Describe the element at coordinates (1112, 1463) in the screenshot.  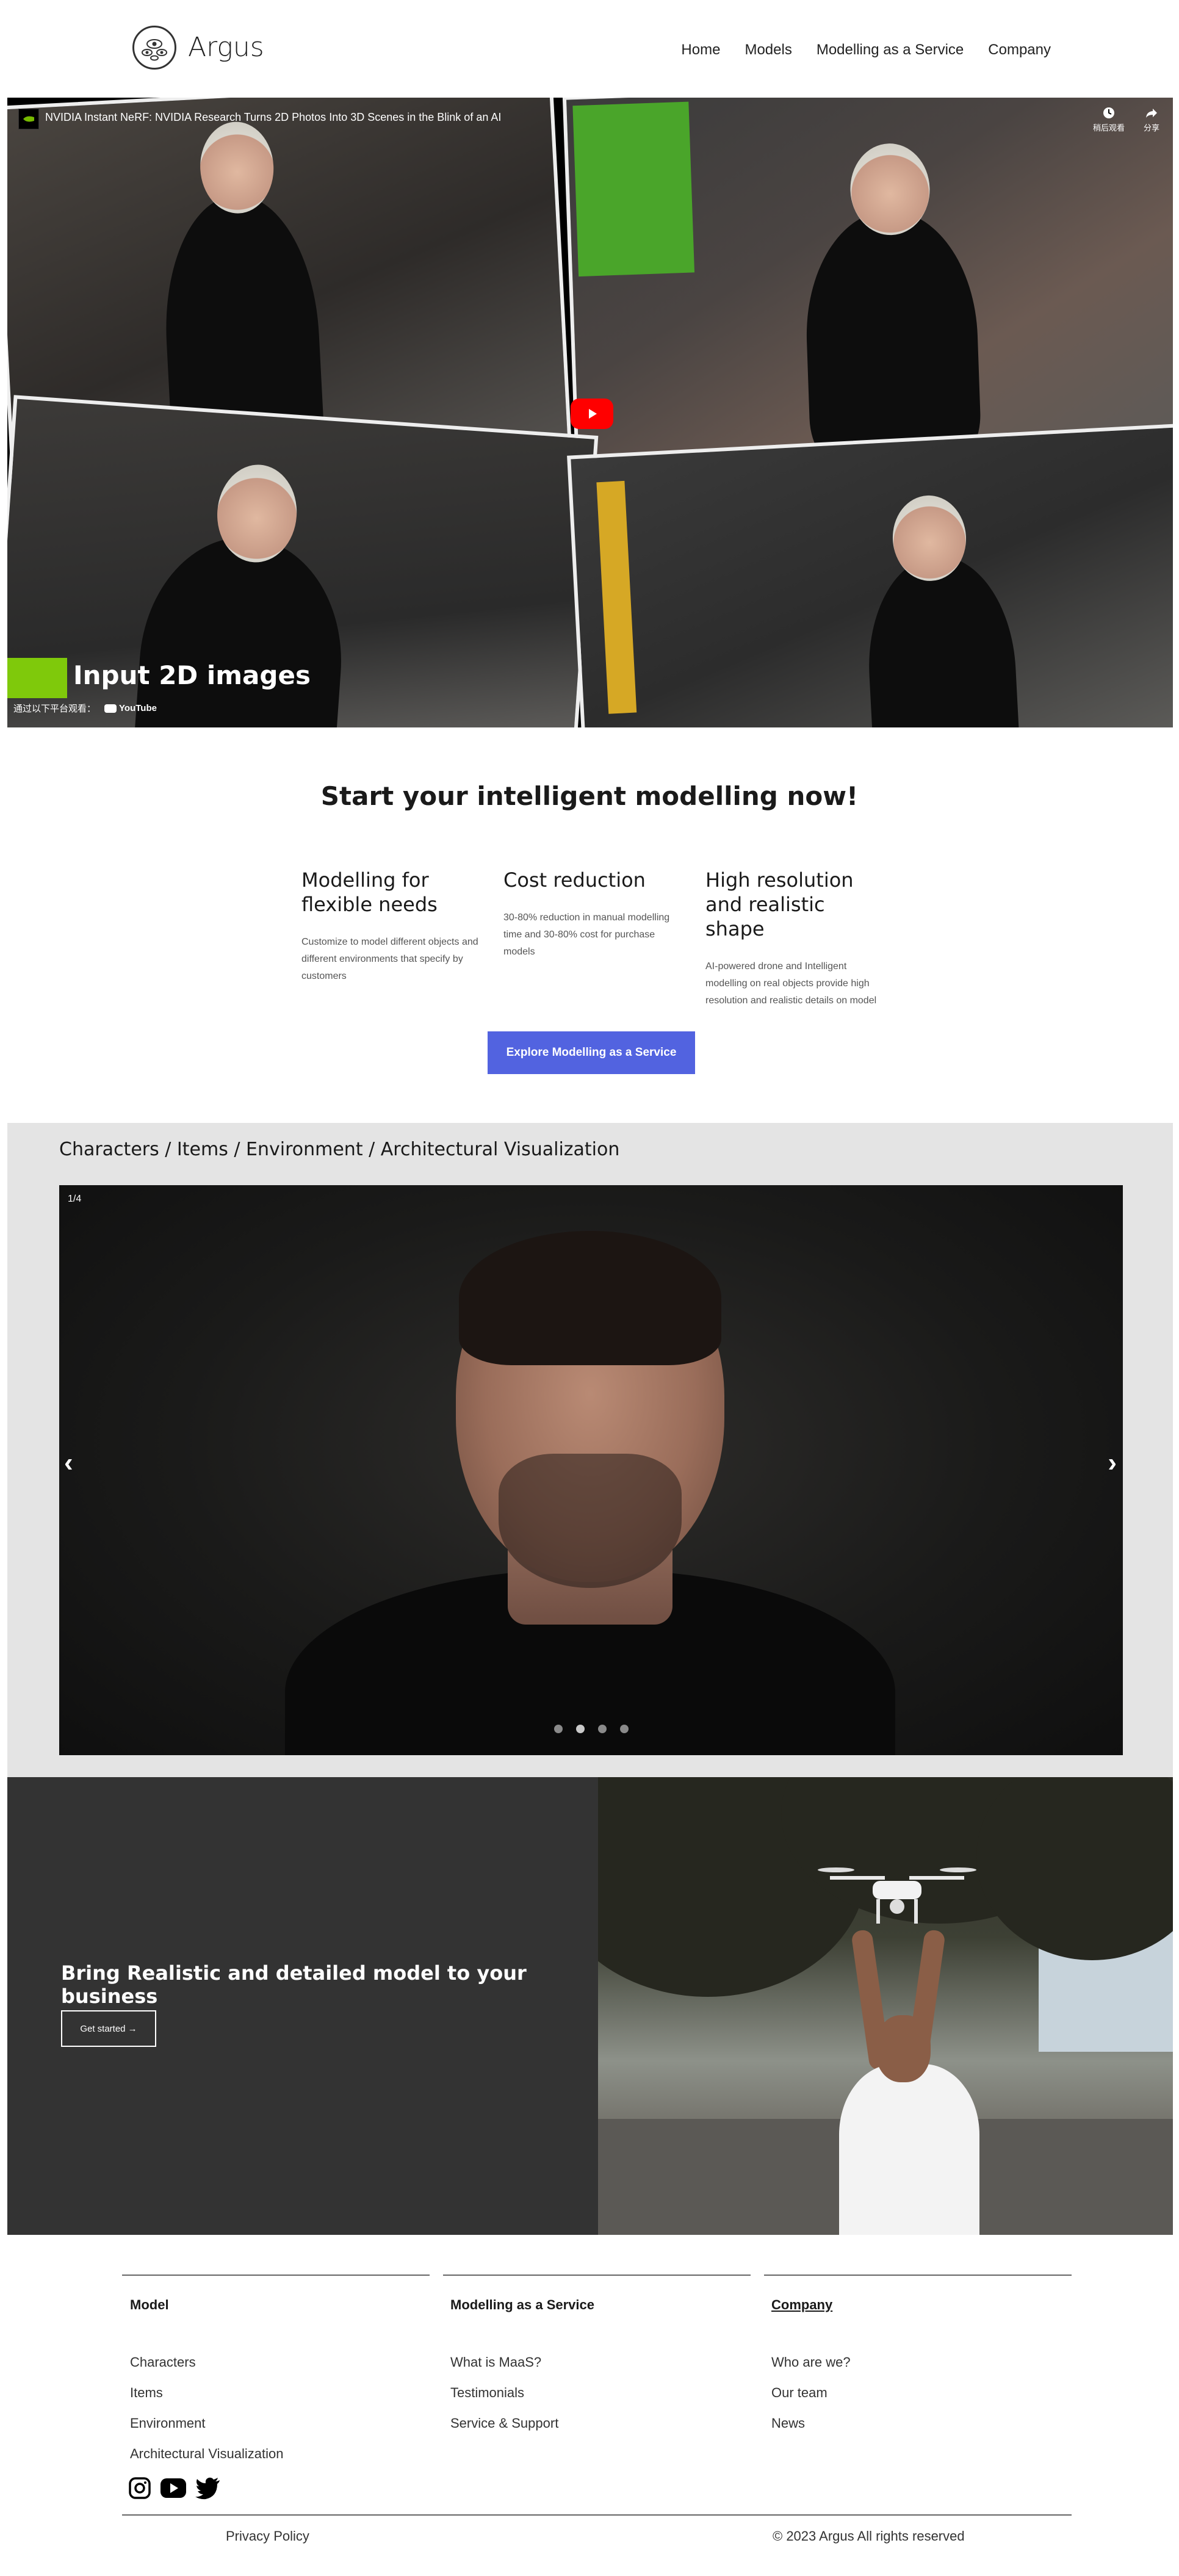
I see `next-slide-button: ›` at that location.